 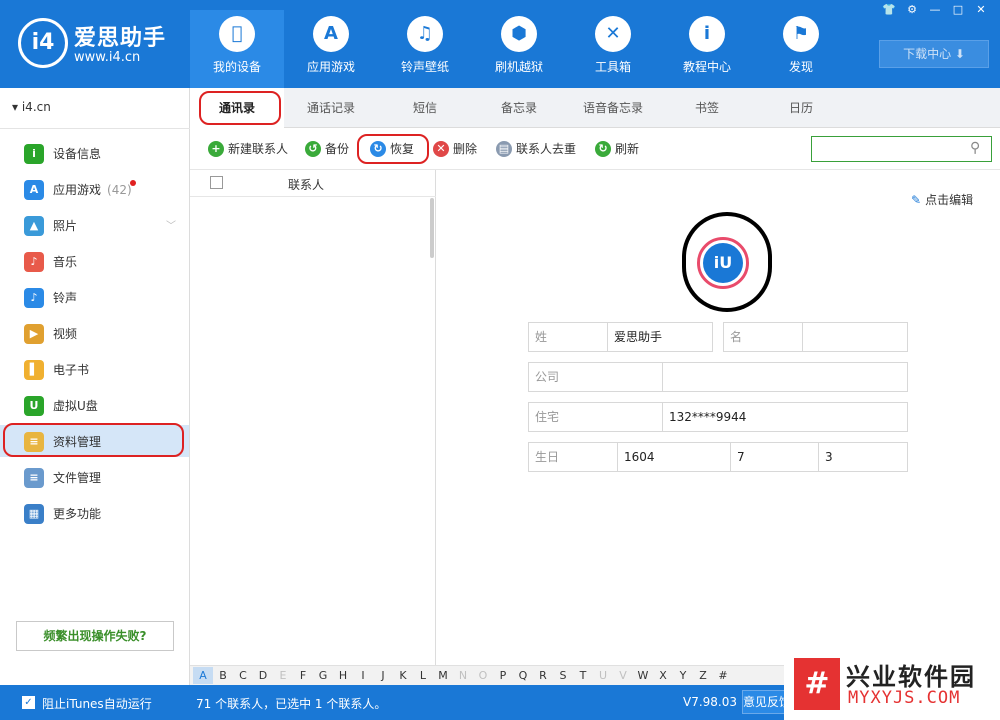 I want to click on nav-apple:  我的设备, so click(x=237, y=49).